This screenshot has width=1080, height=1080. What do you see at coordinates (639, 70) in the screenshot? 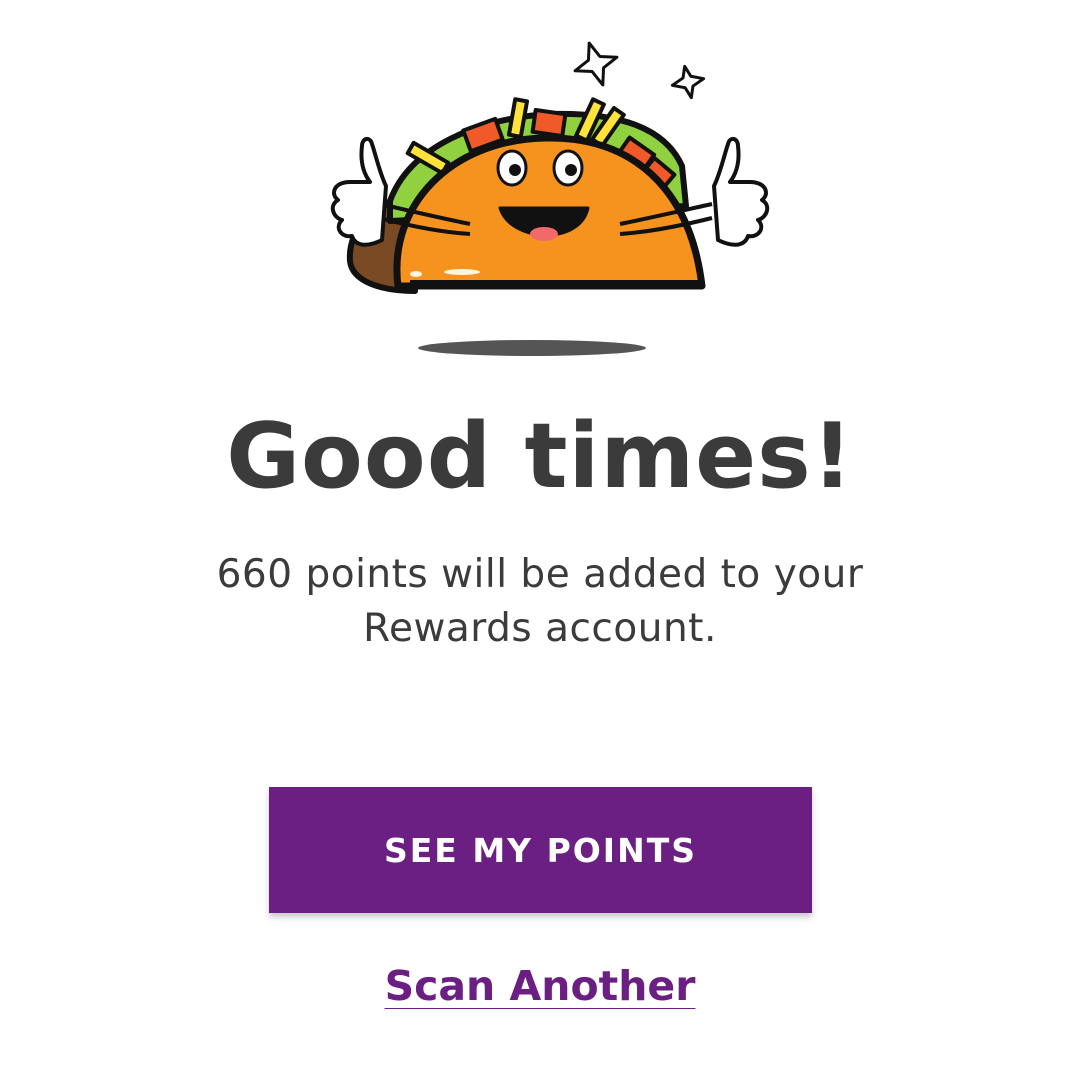
I see `sparkle-icon` at bounding box center [639, 70].